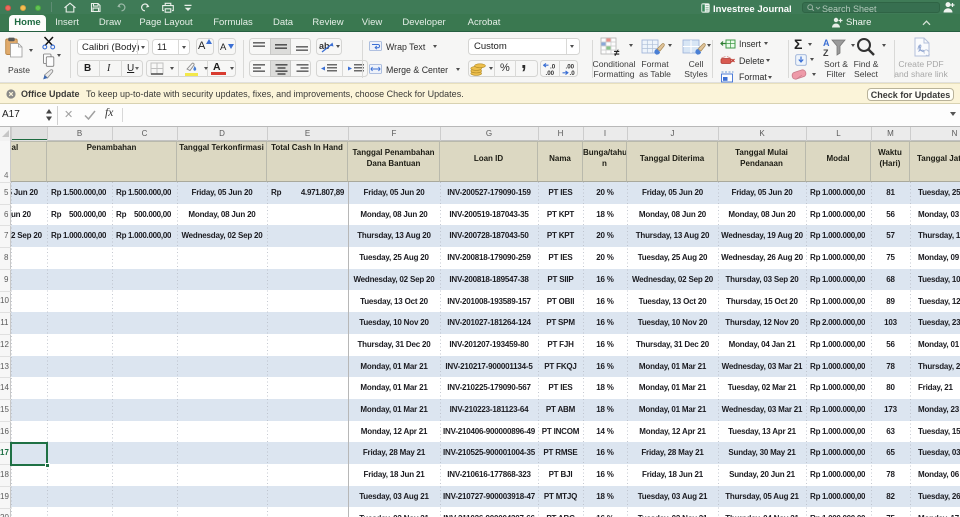 The width and height of the screenshot is (960, 517). What do you see at coordinates (826, 43) in the screenshot?
I see `svg-text: A` at bounding box center [826, 43].